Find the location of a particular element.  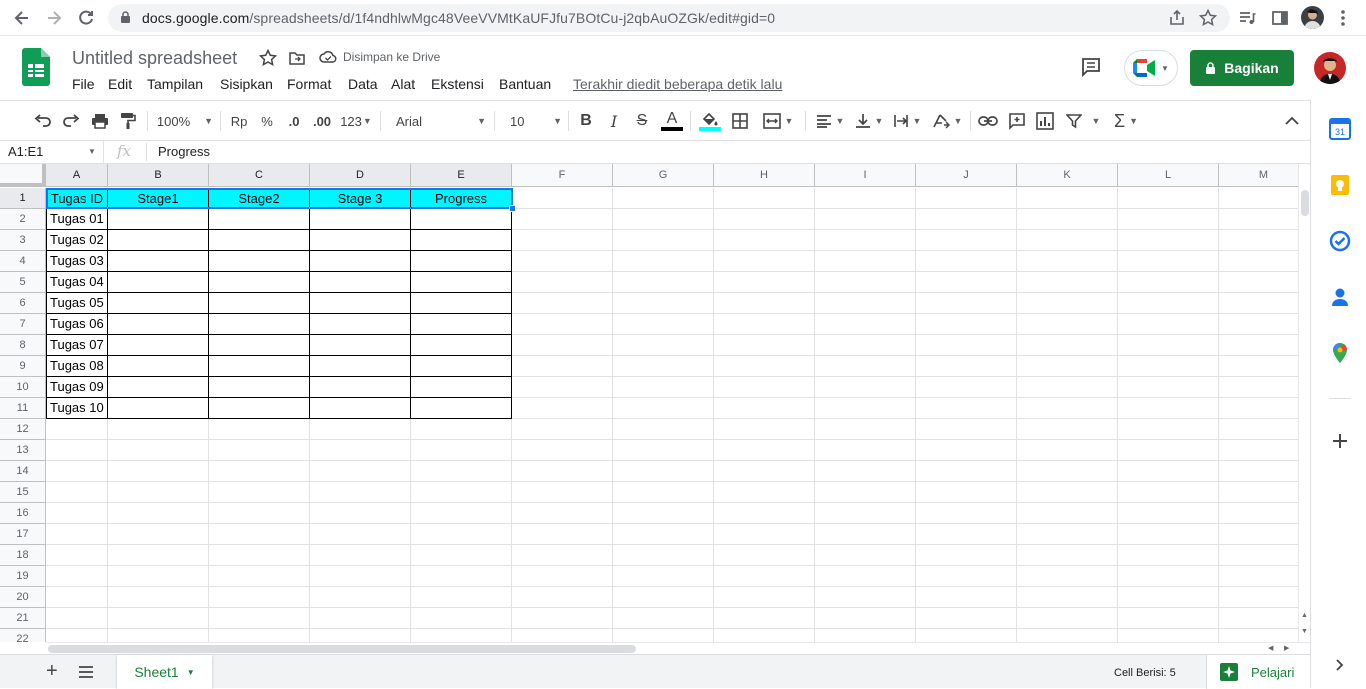

cell-b7 is located at coordinates (158, 324).